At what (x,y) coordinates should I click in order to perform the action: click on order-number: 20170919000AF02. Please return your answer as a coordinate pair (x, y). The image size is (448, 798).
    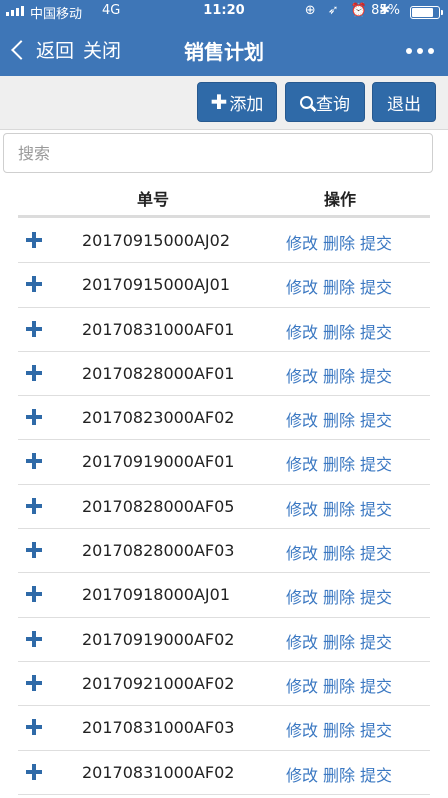
    Looking at the image, I should click on (158, 639).